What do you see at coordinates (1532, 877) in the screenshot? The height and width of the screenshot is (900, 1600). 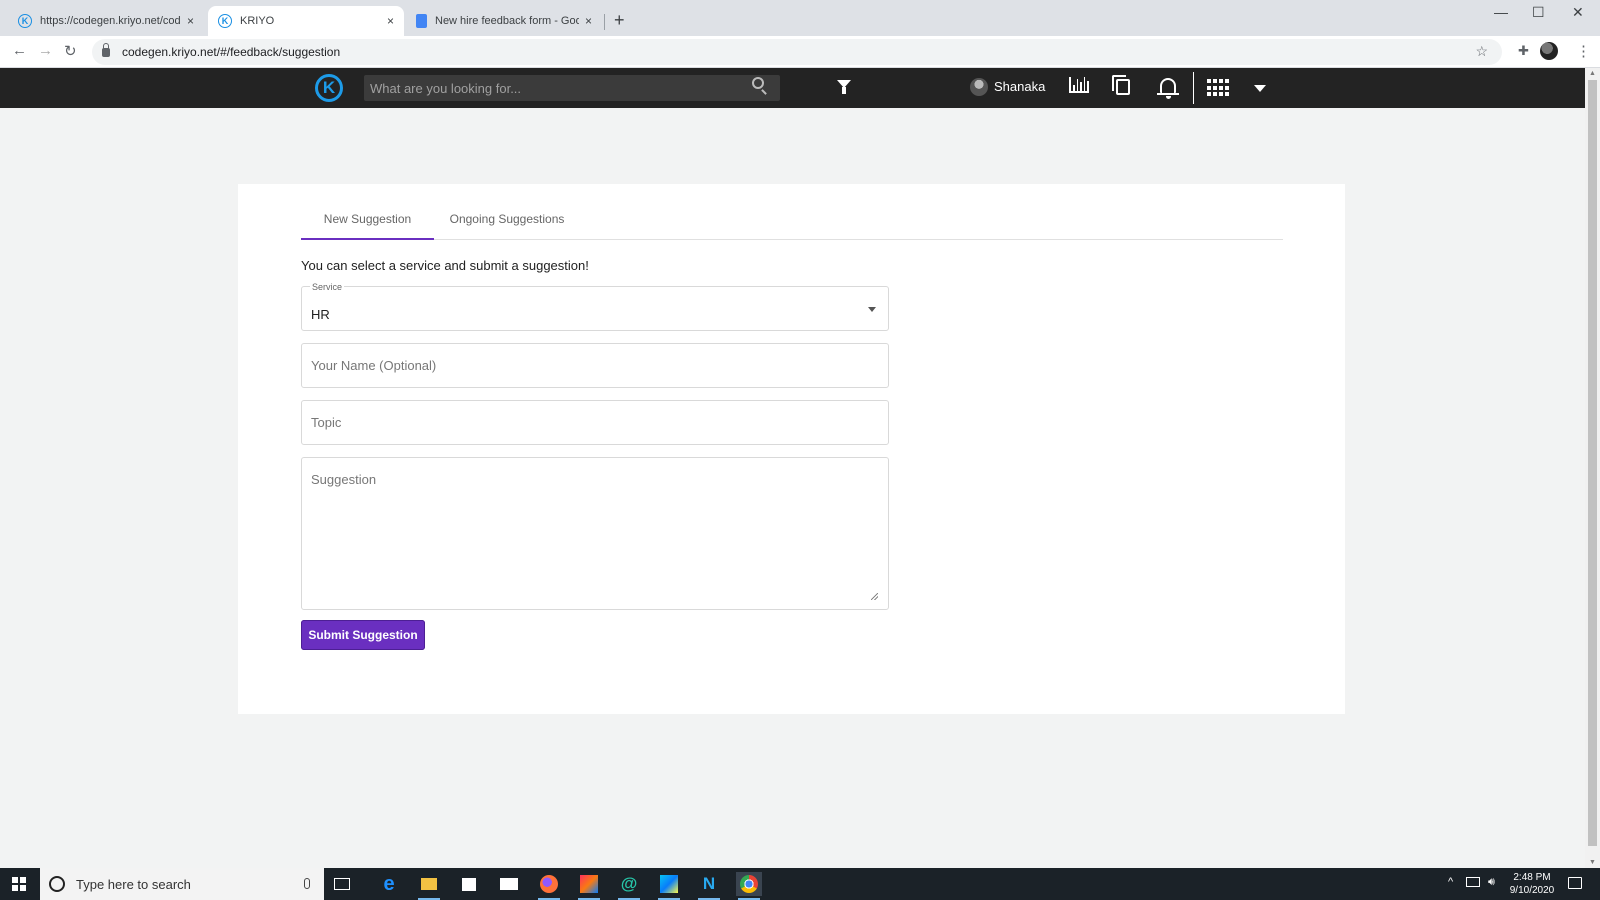 I see `clock-time: 2:48 PM` at bounding box center [1532, 877].